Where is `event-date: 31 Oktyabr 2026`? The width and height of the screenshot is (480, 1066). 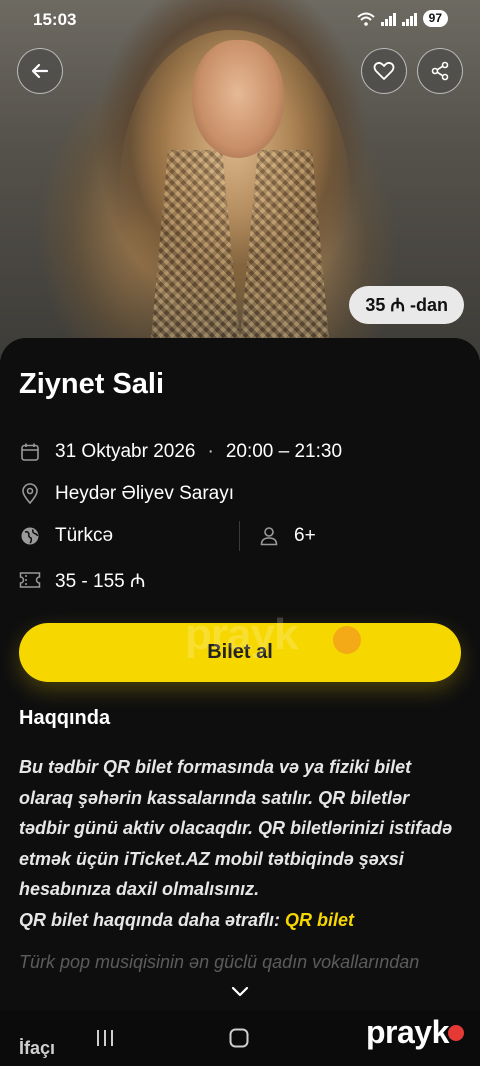 event-date: 31 Oktyabr 2026 is located at coordinates (125, 451).